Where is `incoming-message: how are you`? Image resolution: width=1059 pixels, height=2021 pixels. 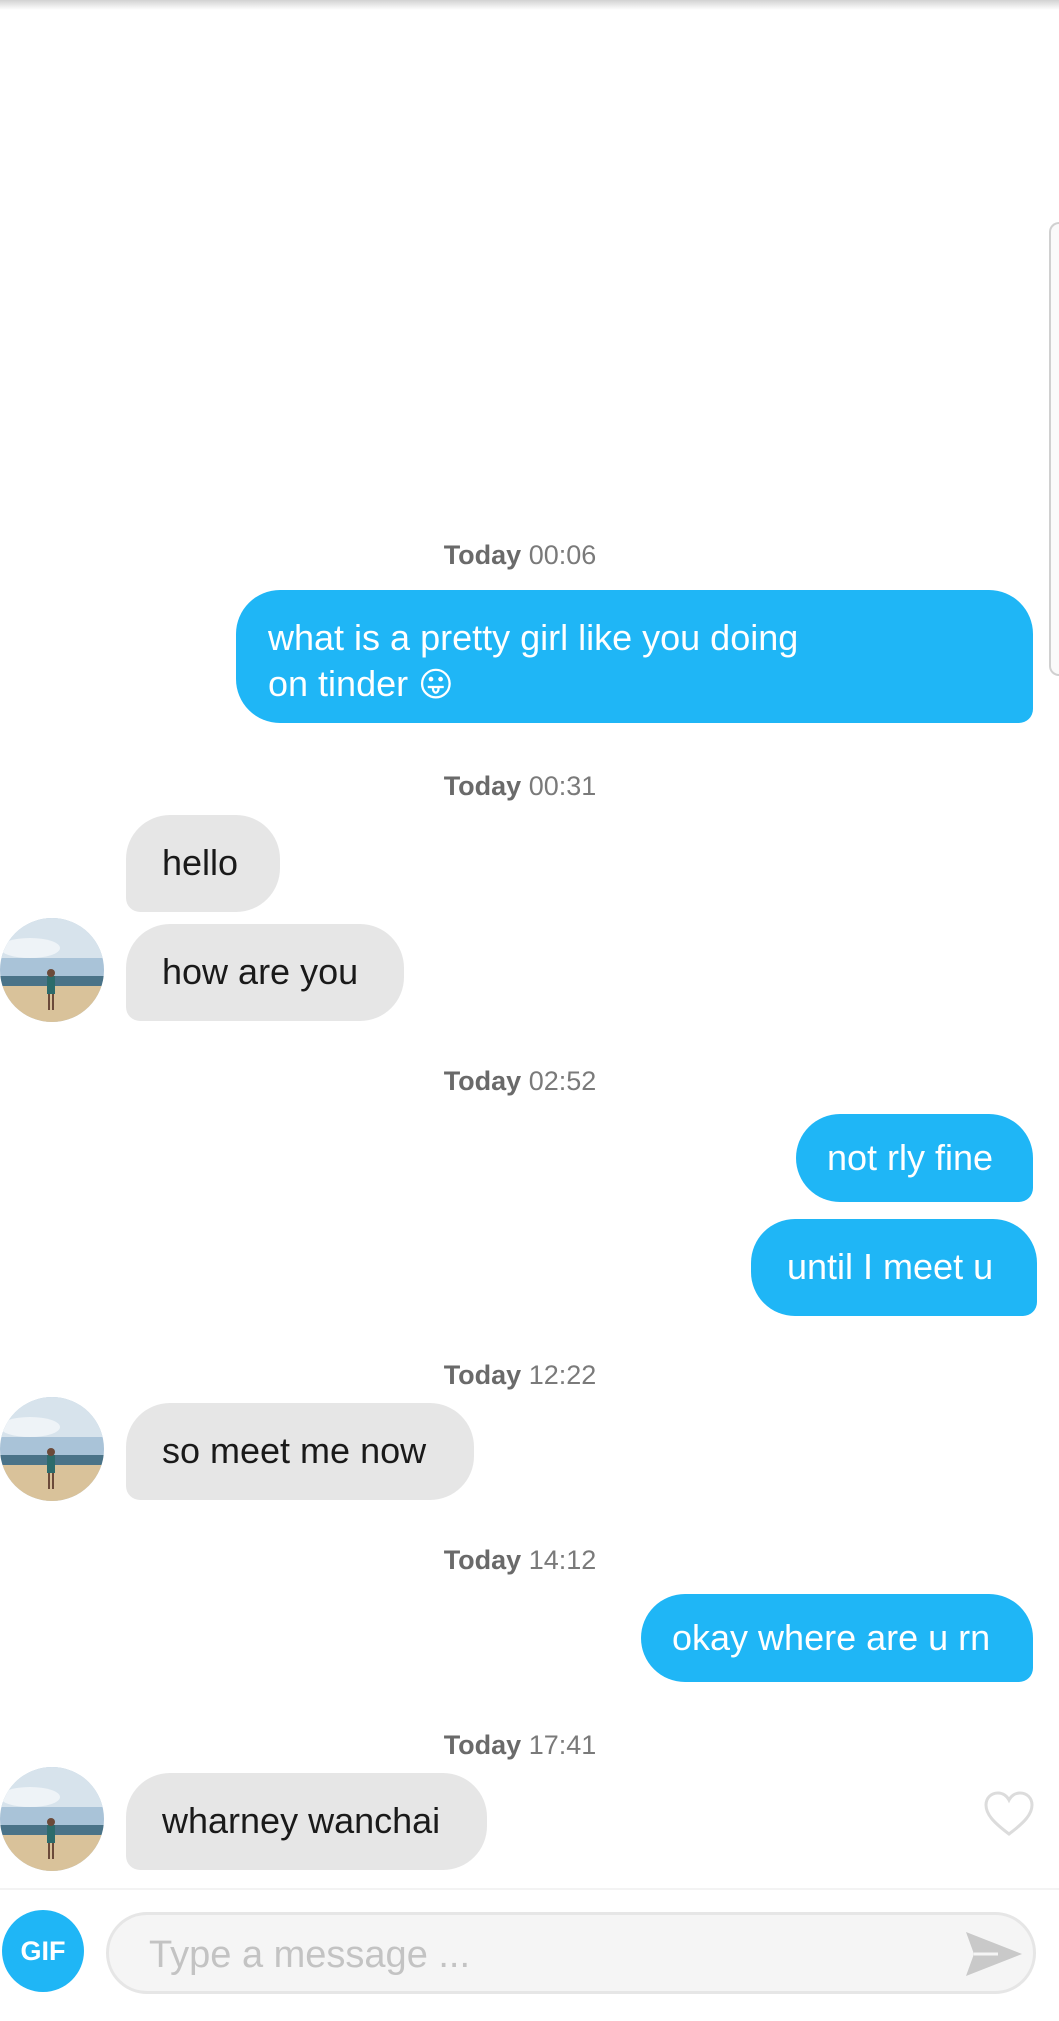
incoming-message: how are you is located at coordinates (265, 972).